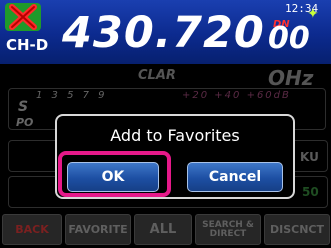  Describe the element at coordinates (175, 135) in the screenshot. I see `dialog-title: Add to Favorites` at that location.